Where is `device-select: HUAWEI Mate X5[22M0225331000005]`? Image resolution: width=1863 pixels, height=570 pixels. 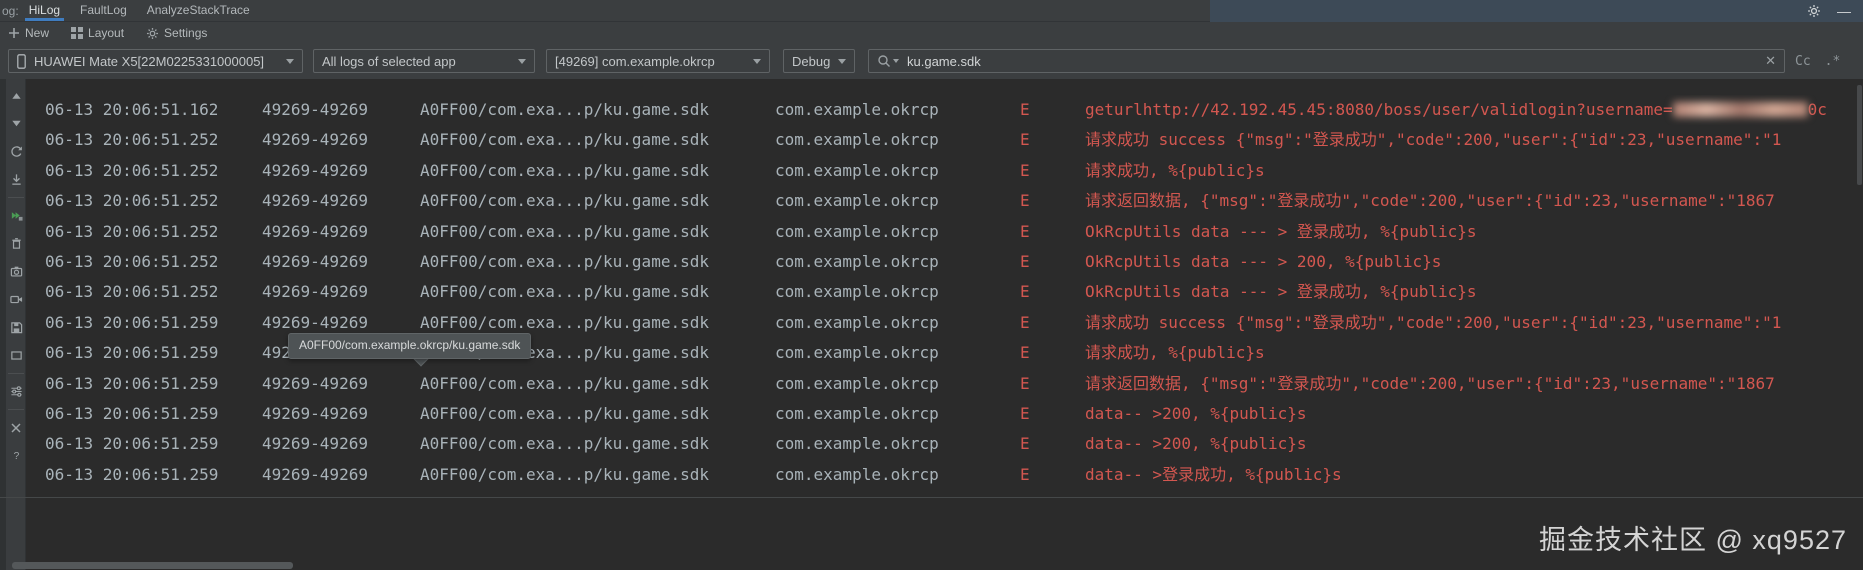 device-select: HUAWEI Mate X5[22M0225331000005] is located at coordinates (155, 61).